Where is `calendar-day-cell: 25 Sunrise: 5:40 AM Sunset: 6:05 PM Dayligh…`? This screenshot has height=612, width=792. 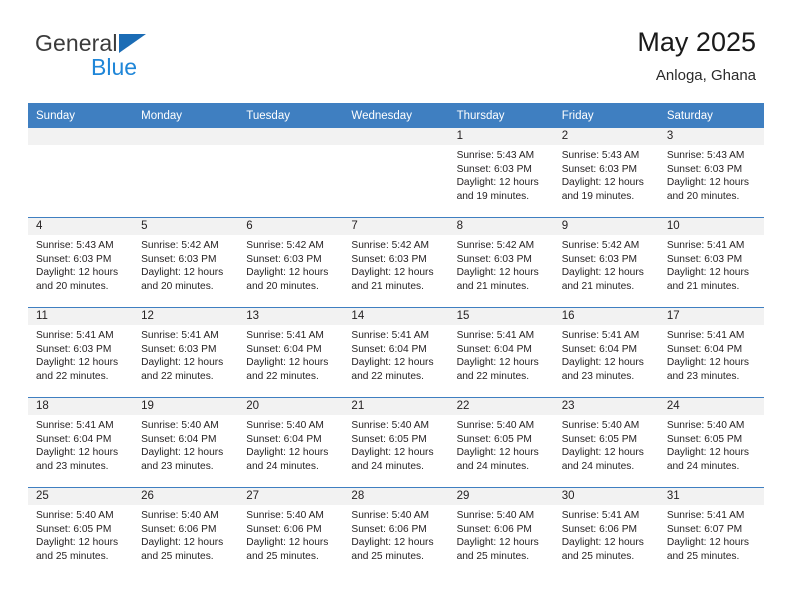
calendar-day-cell: 25 Sunrise: 5:40 AM Sunset: 6:05 PM Dayligh… is located at coordinates (81, 532).